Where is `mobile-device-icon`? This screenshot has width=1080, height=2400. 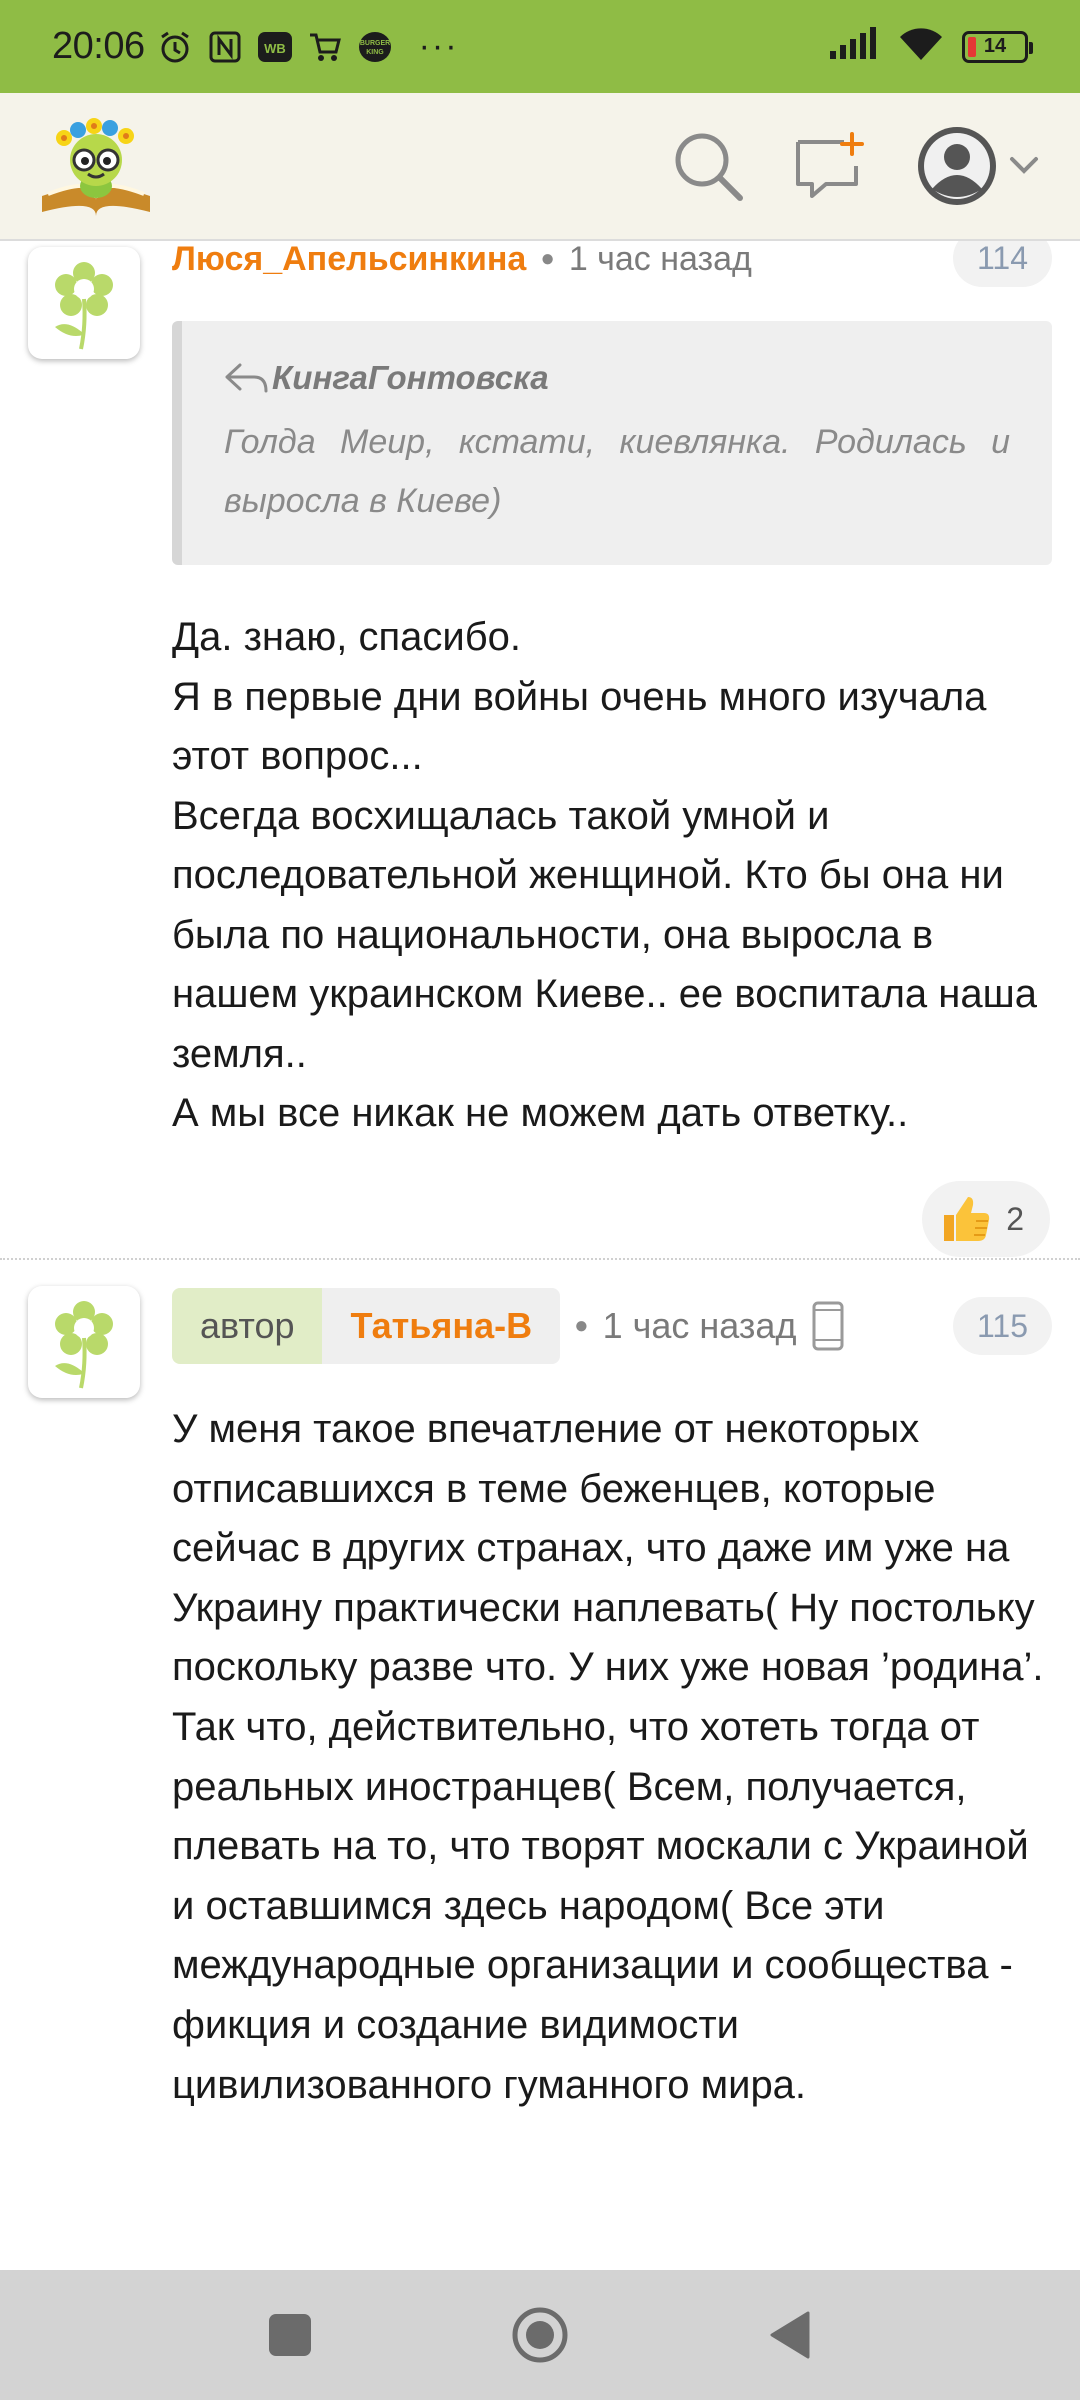
mobile-device-icon is located at coordinates (828, 1326).